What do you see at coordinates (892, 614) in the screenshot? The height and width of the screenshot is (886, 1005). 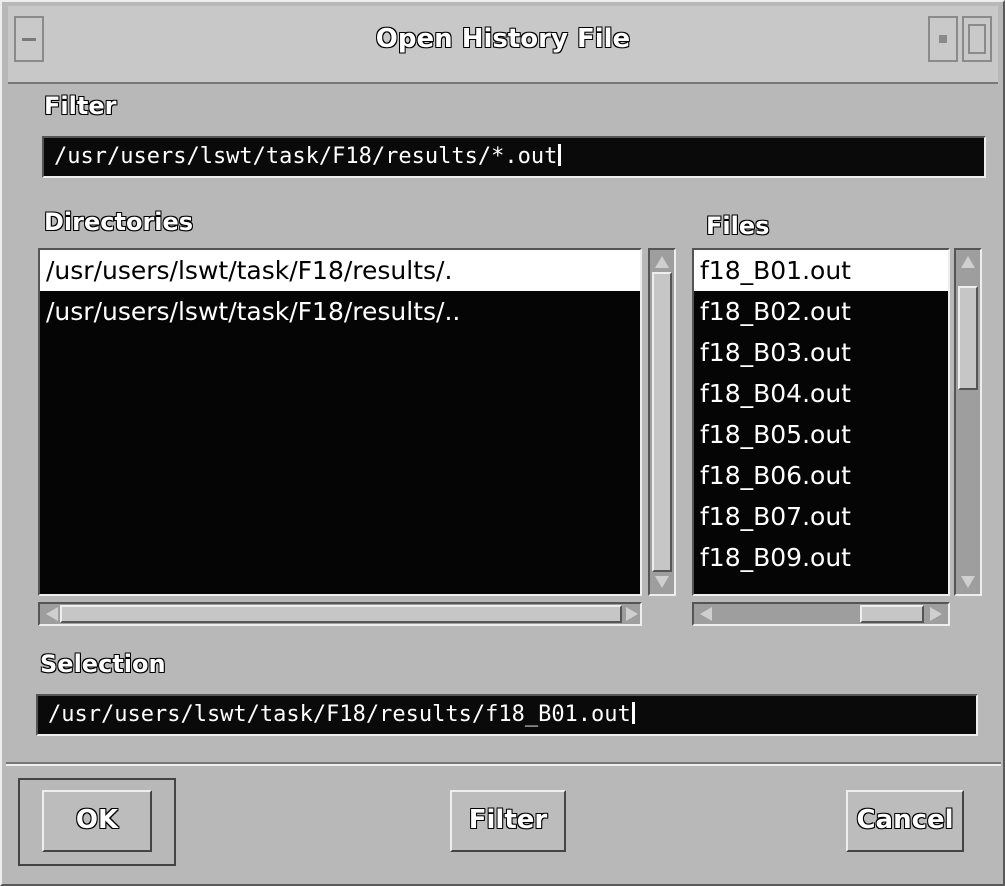 I see `files-hscroll-thumb` at bounding box center [892, 614].